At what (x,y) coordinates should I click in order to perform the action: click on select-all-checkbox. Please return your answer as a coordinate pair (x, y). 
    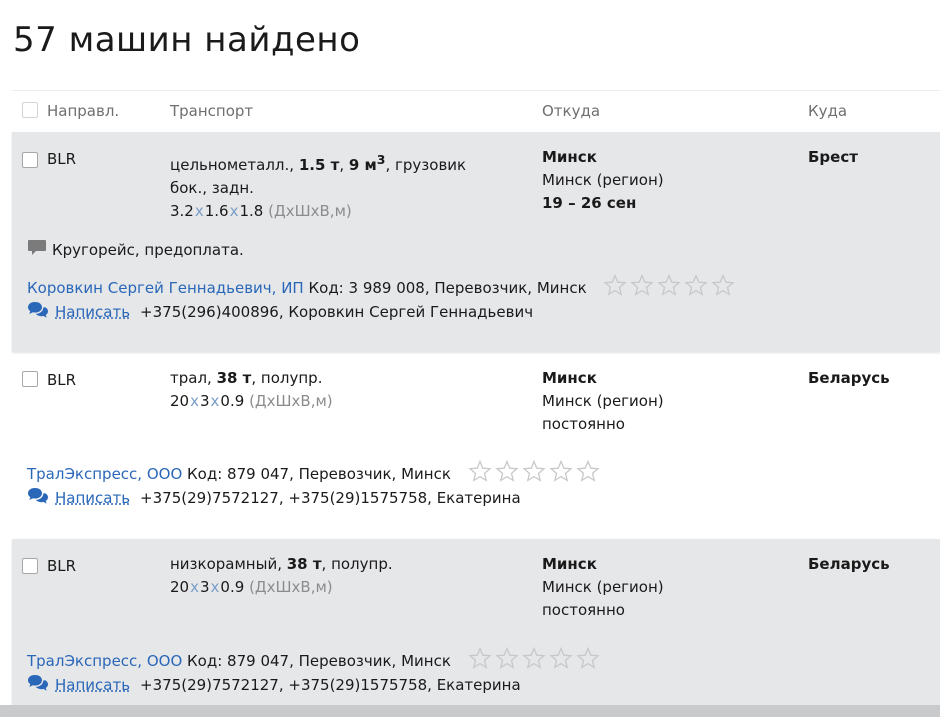
    Looking at the image, I should click on (30, 110).